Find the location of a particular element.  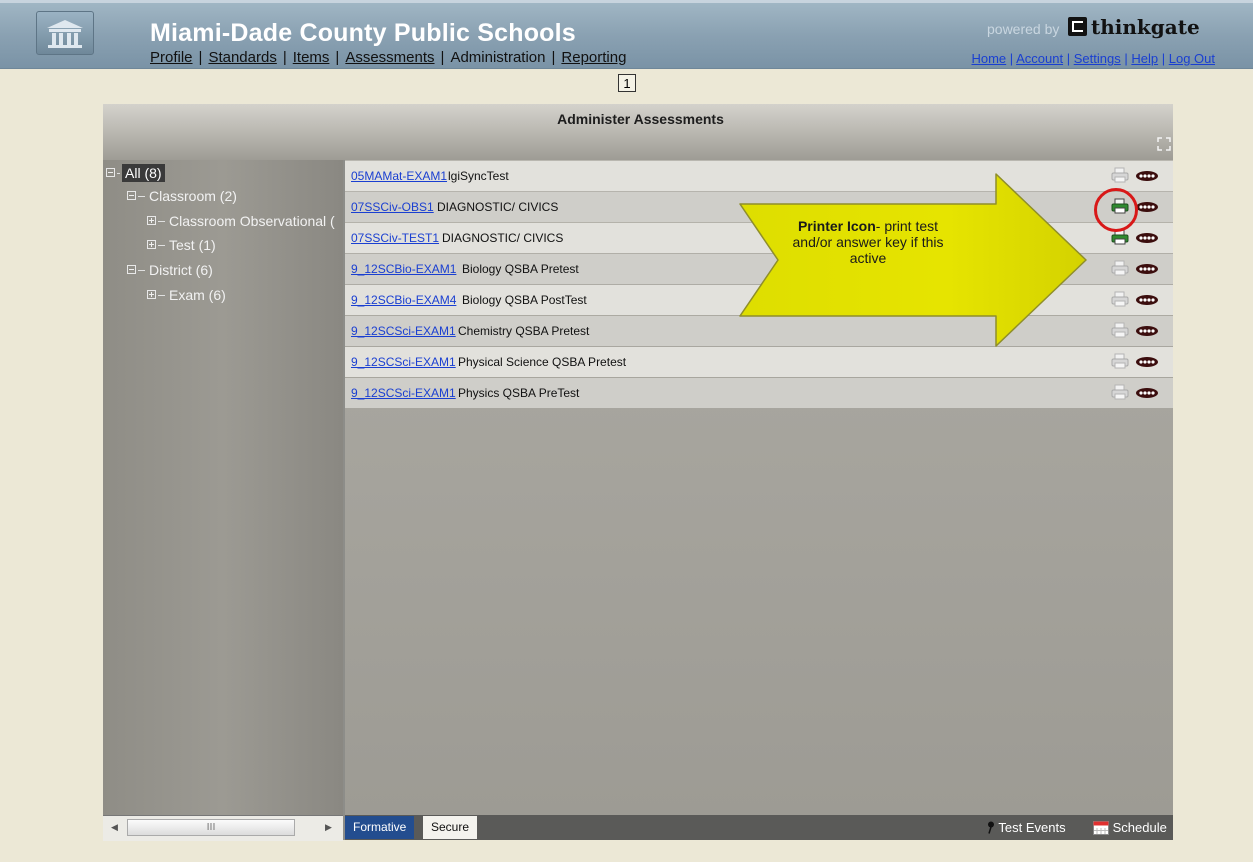

assessment-name: Physical Science QSBA Pretest is located at coordinates (542, 362).